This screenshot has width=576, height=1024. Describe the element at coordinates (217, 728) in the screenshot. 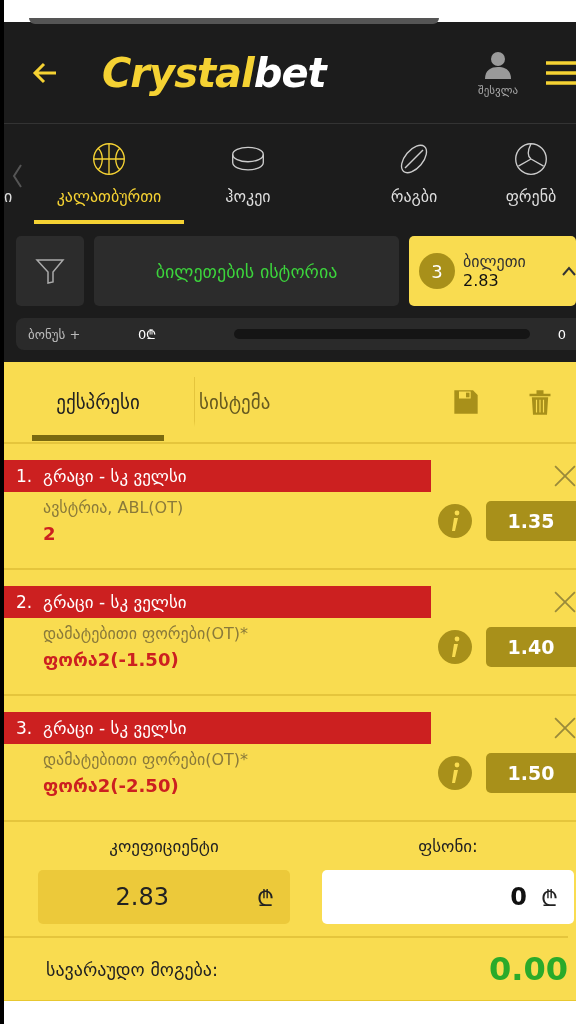

I see `match-title-bar: 3. გრაცი - სკ ველსი` at that location.